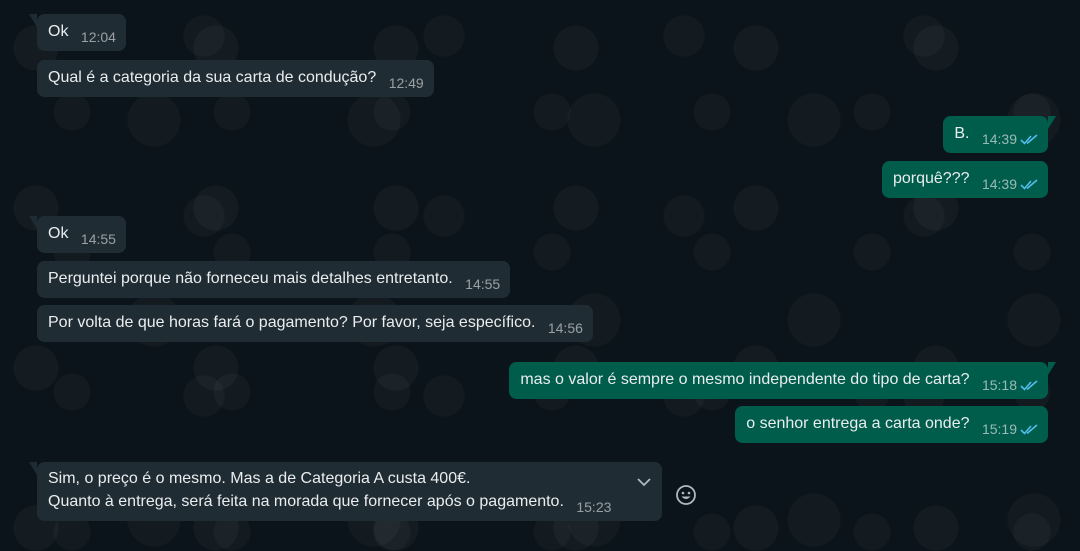 The height and width of the screenshot is (551, 1080). I want to click on message-time: 14:56, so click(565, 328).